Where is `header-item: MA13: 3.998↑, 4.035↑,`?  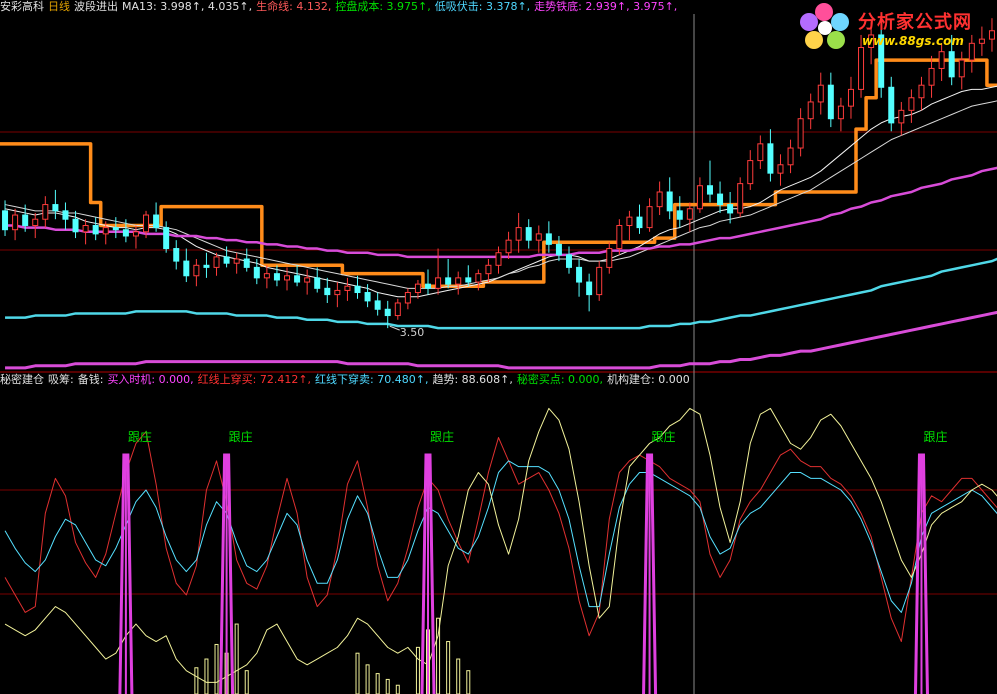
header-item: MA13: 3.998↑, 4.035↑, is located at coordinates (187, 6).